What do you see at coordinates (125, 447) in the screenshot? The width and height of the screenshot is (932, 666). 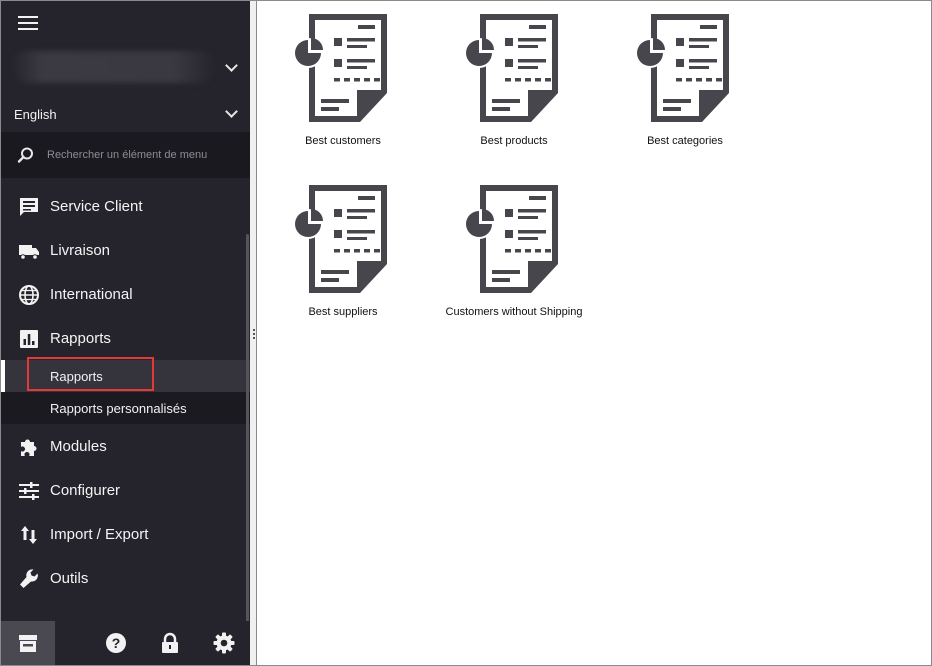 I see `menu-item-modules: Modules` at bounding box center [125, 447].